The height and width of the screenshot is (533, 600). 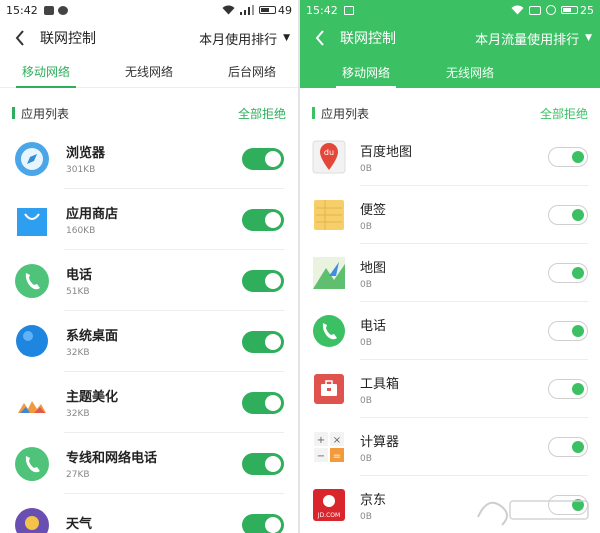 What do you see at coordinates (285, 10) in the screenshot?
I see `battery-level: 49` at bounding box center [285, 10].